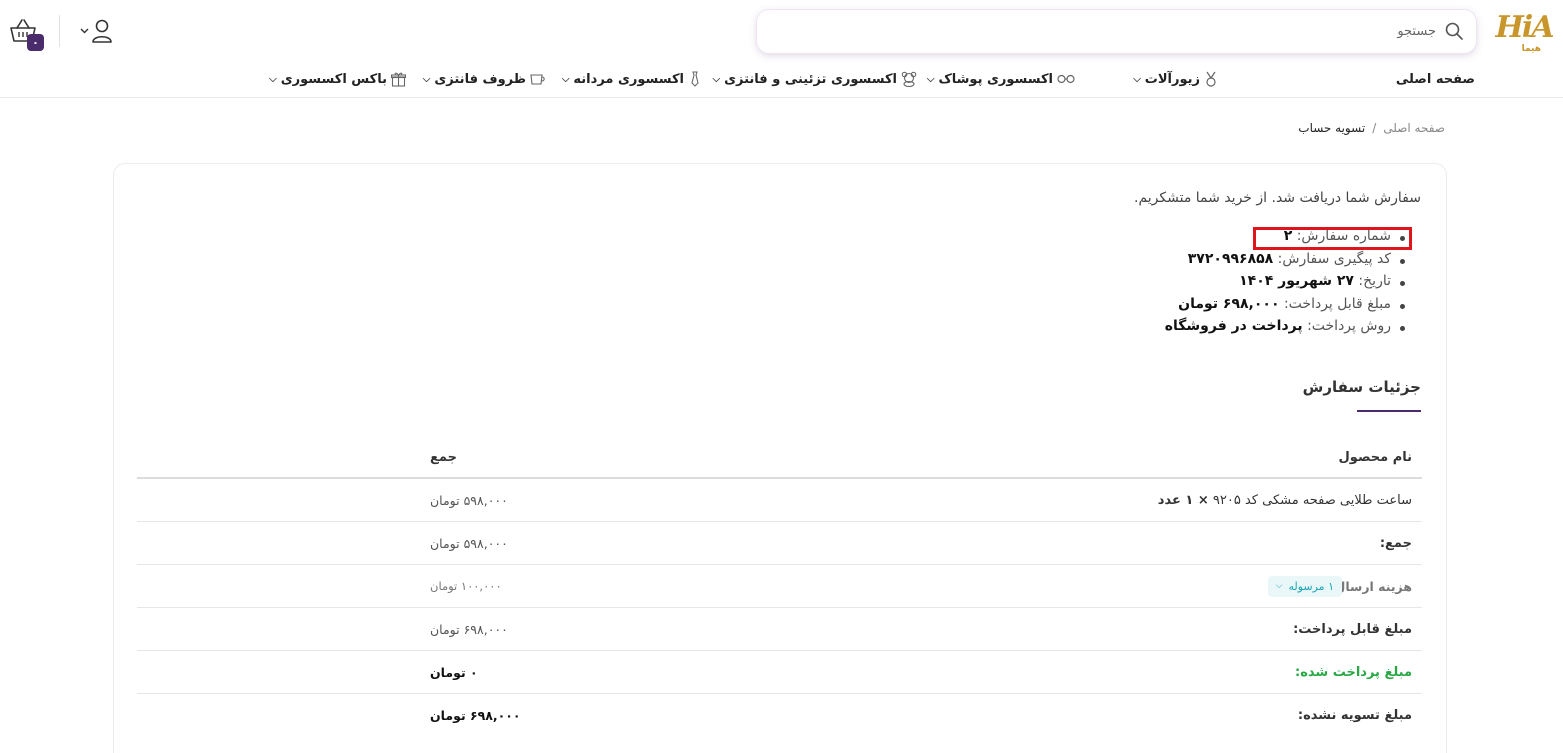 The image size is (1563, 753). Describe the element at coordinates (1337, 303) in the screenshot. I see `order-total-label: مبلغ قابل پرداخت:` at that location.